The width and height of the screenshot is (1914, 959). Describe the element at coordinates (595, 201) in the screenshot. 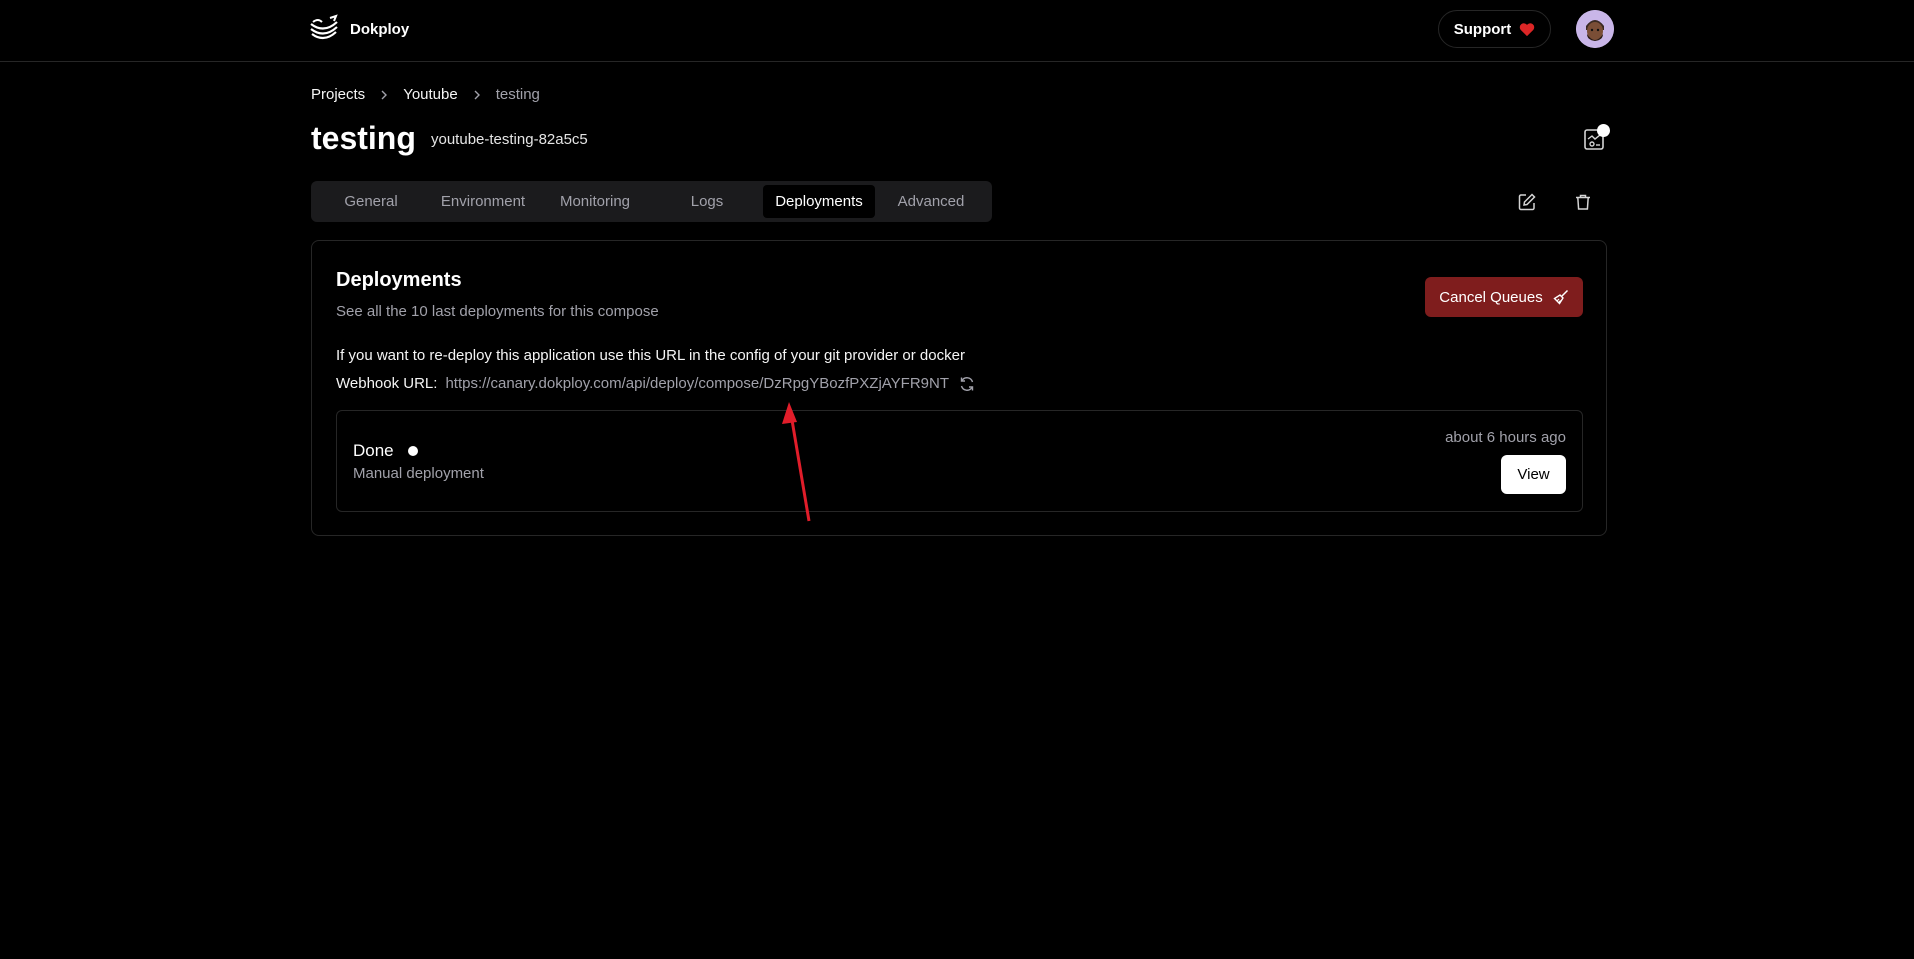

I see `tab-monitoring: Monitoring` at that location.